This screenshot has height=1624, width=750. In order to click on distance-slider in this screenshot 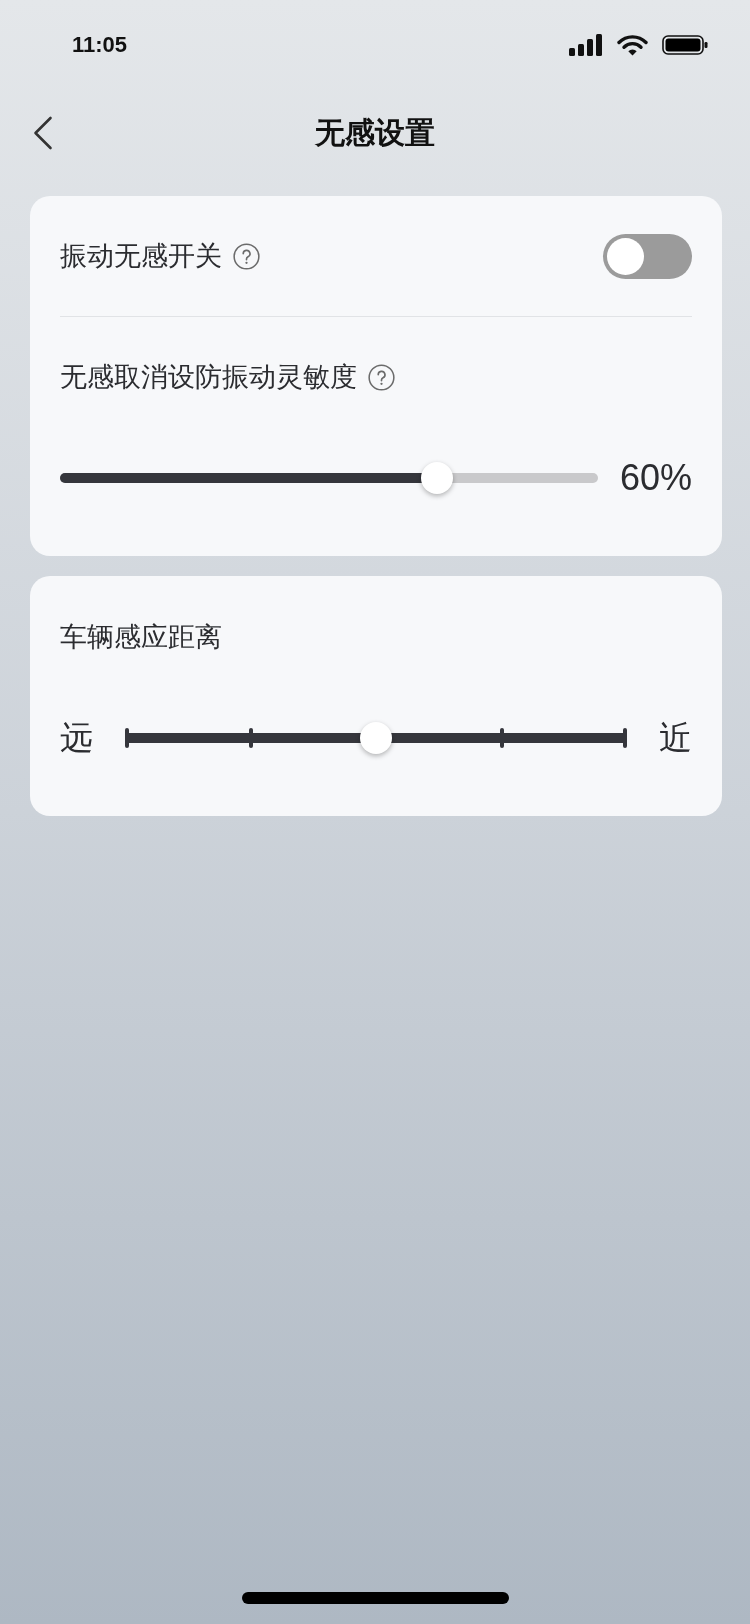, I will do `click(376, 738)`.